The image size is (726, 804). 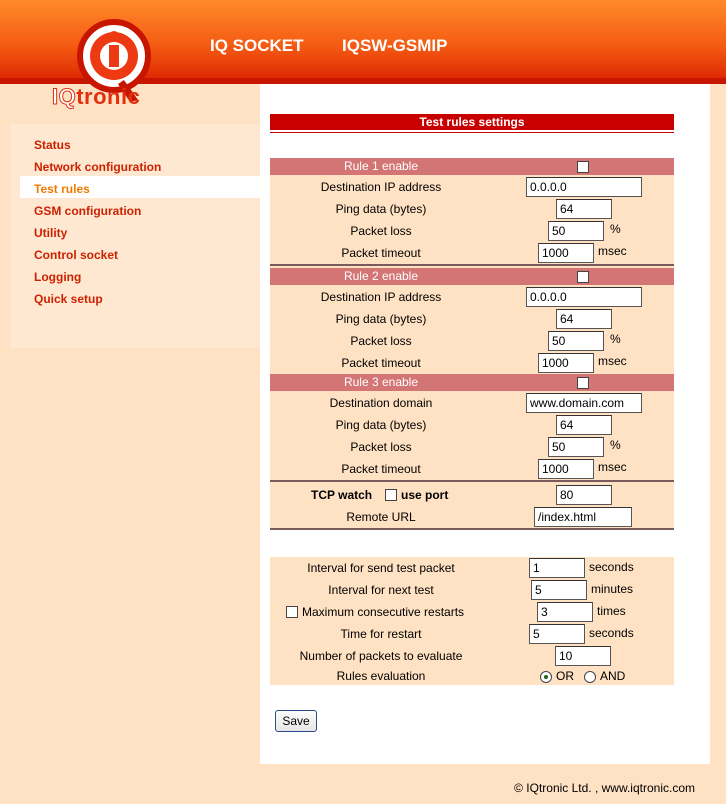 What do you see at coordinates (472, 529) in the screenshot?
I see `tcp-block-separator` at bounding box center [472, 529].